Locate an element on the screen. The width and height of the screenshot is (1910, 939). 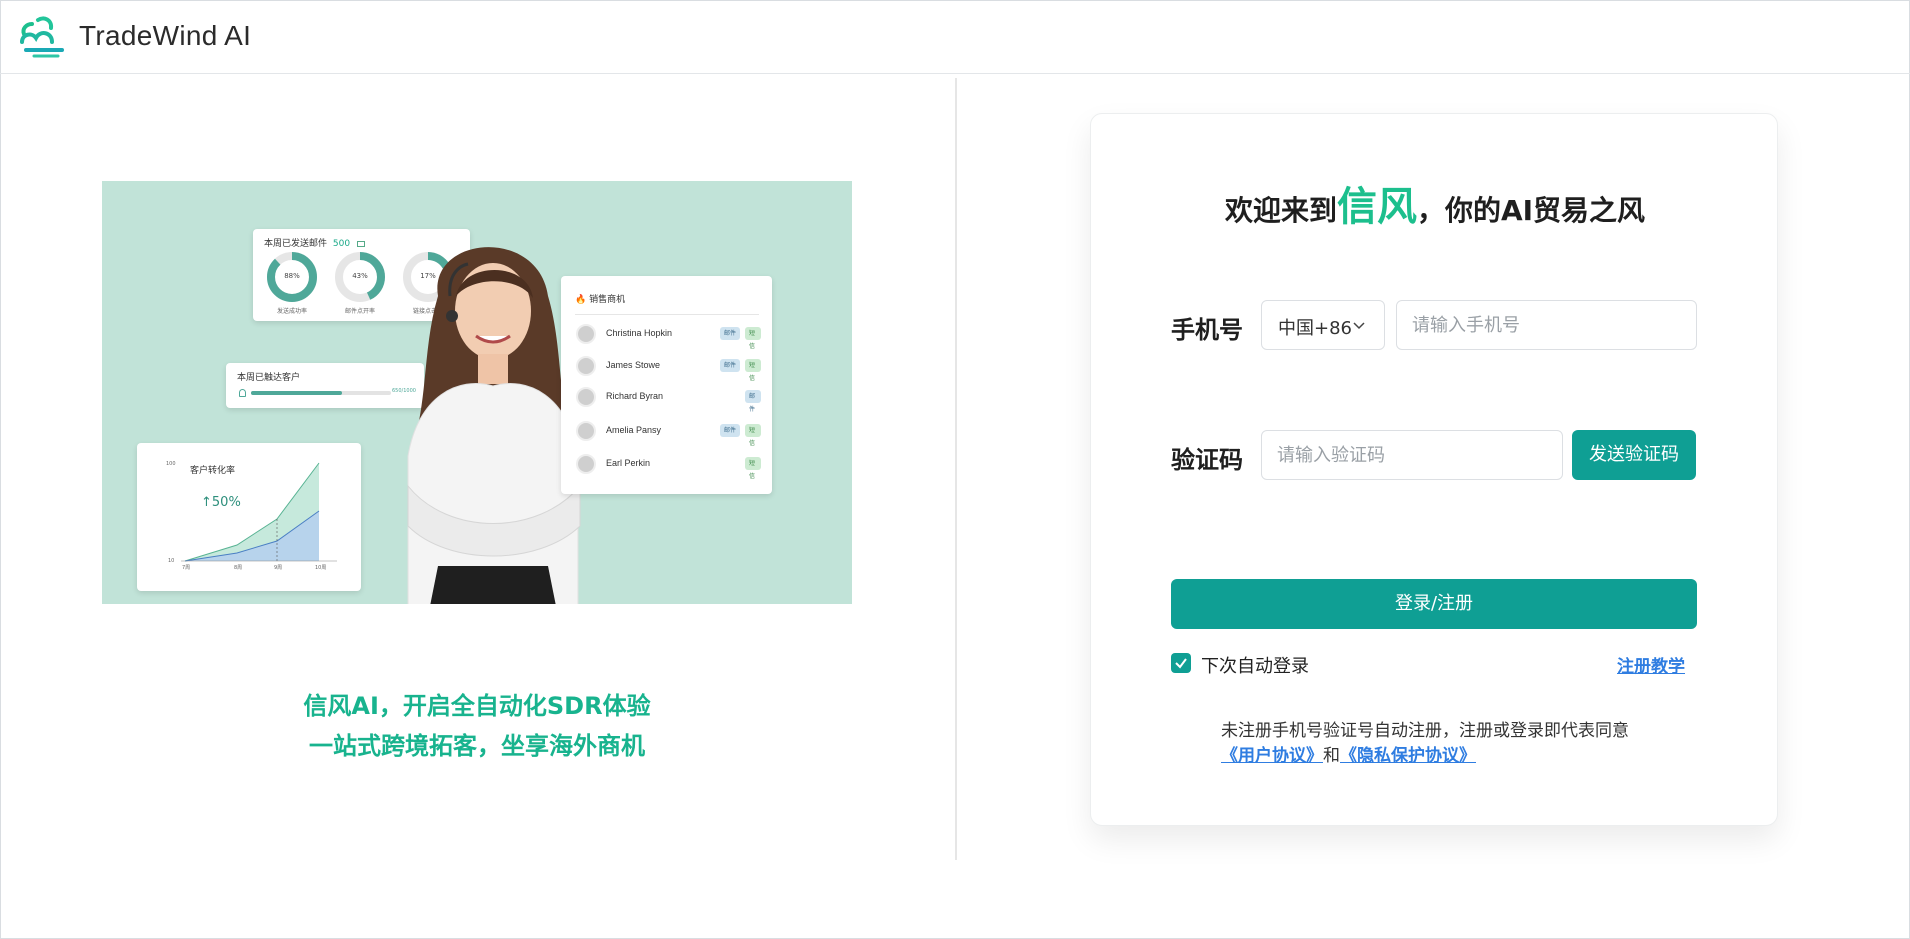
donut-label-1: 发送成功率 is located at coordinates (291, 311).